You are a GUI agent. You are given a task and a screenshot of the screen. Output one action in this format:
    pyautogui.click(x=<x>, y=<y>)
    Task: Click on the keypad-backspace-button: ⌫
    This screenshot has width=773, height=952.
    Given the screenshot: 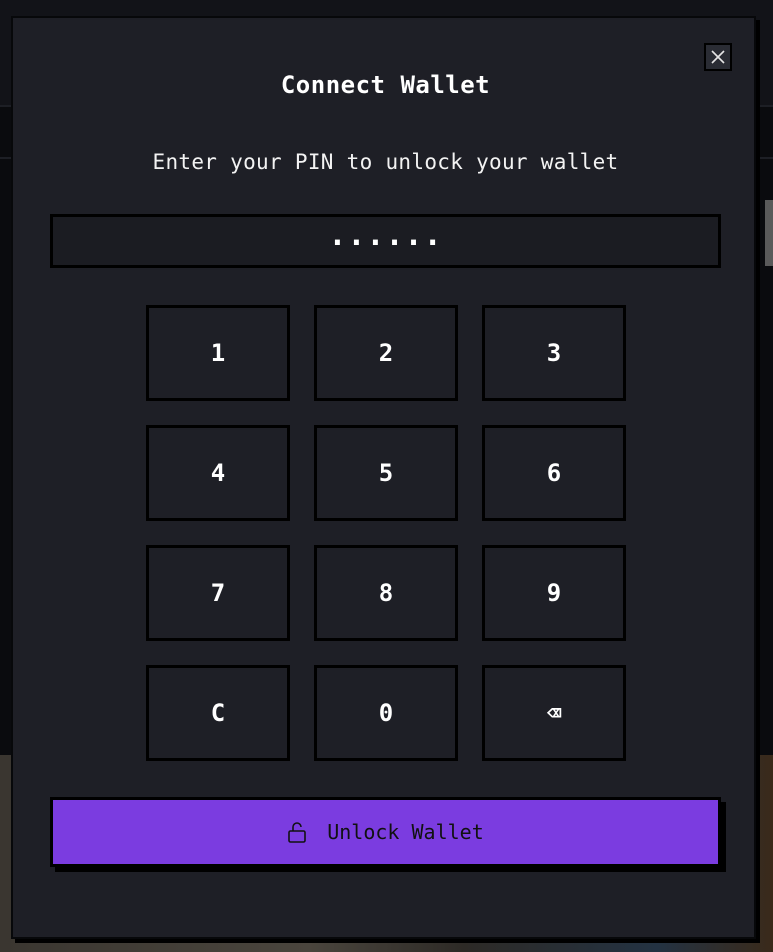 What is the action you would take?
    pyautogui.click(x=554, y=713)
    